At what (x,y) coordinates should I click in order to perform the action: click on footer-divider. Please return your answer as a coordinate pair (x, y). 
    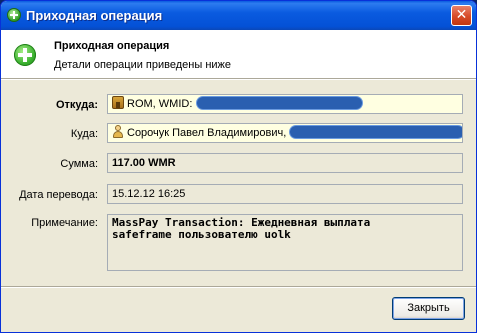
    Looking at the image, I should click on (238, 286).